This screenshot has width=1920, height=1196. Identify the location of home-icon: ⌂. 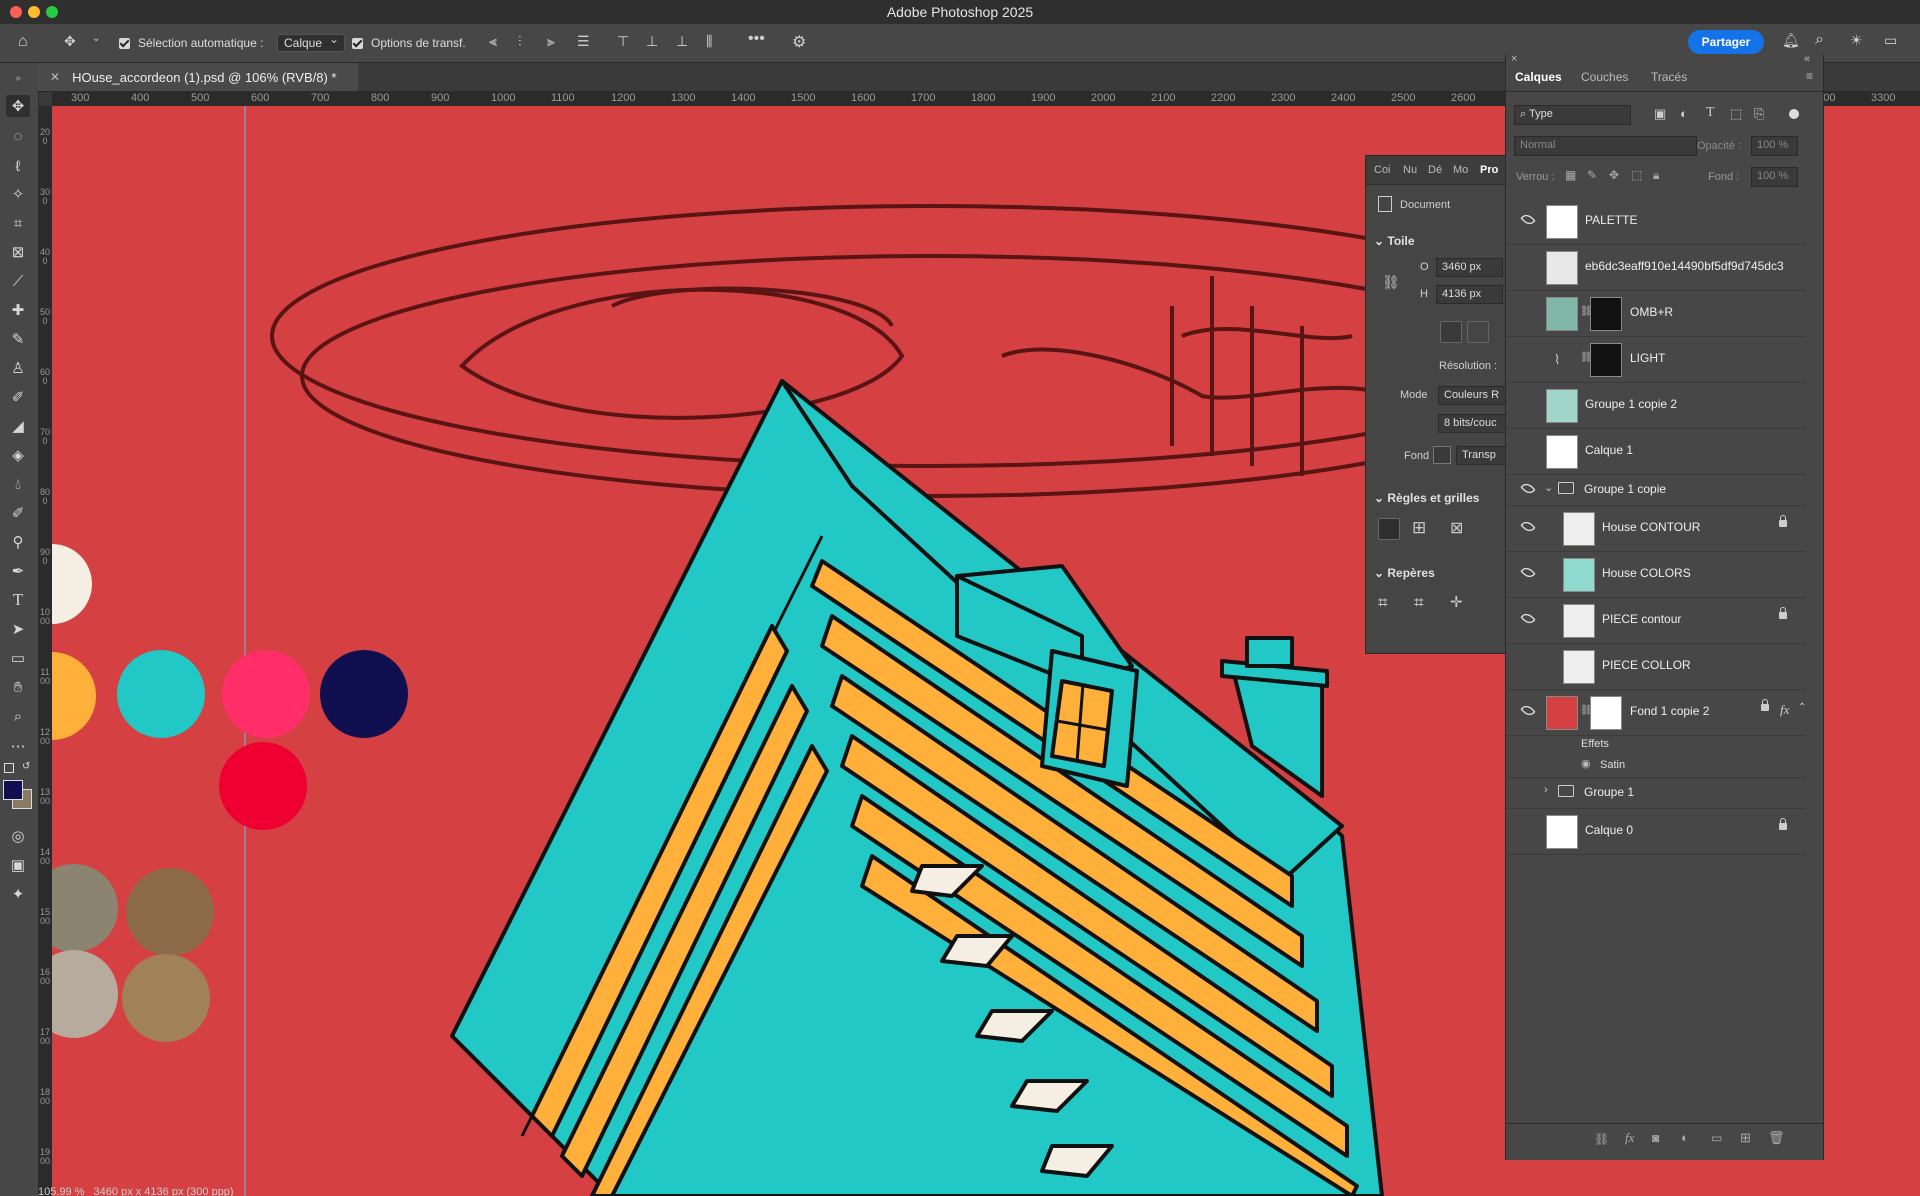
(23, 42).